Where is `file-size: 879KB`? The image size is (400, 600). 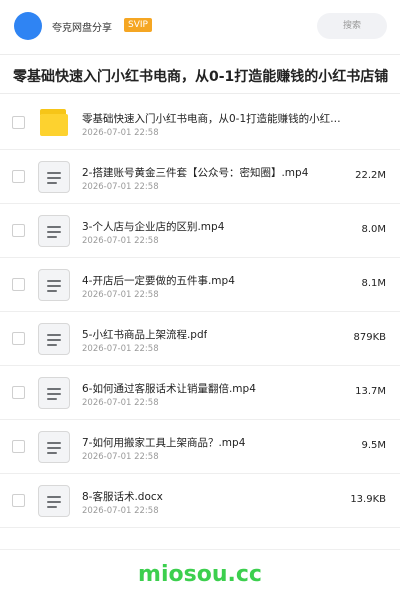 file-size: 879KB is located at coordinates (369, 337).